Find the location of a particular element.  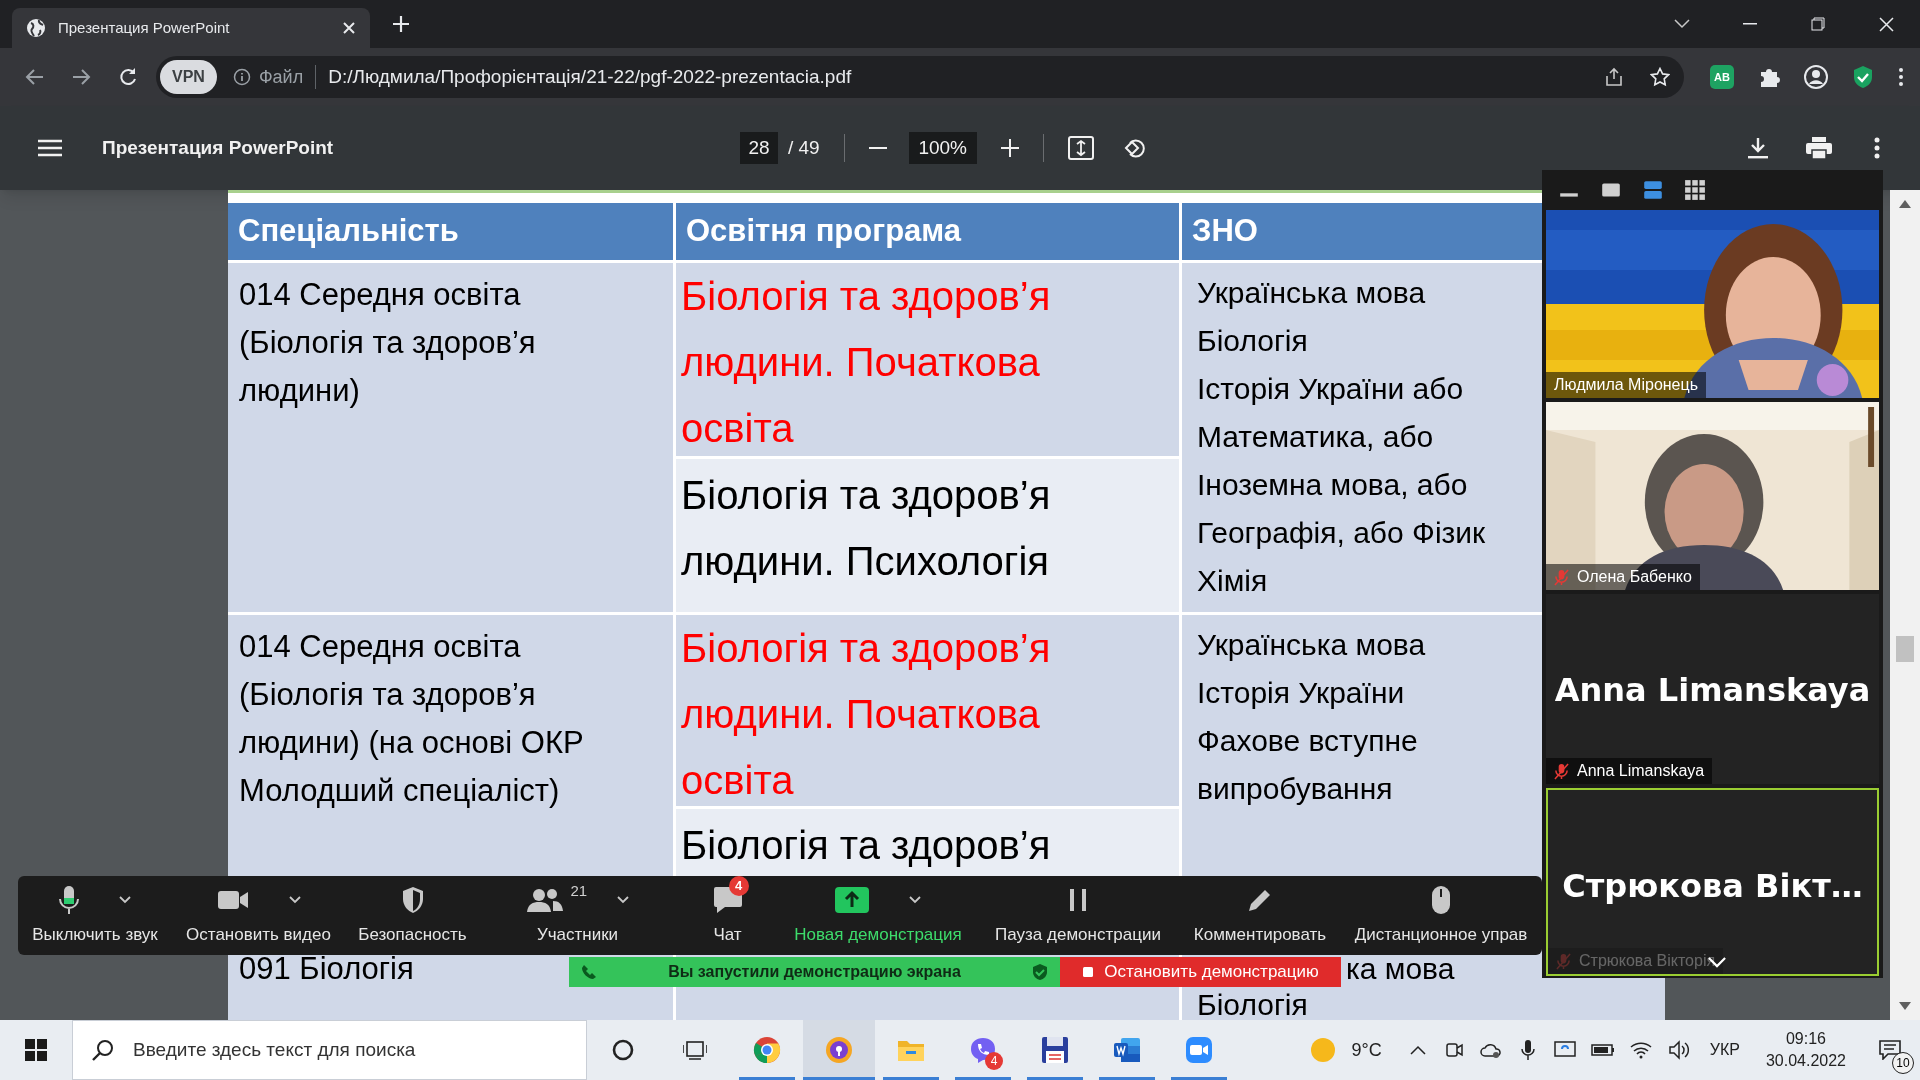

download-icon is located at coordinates (1758, 148).